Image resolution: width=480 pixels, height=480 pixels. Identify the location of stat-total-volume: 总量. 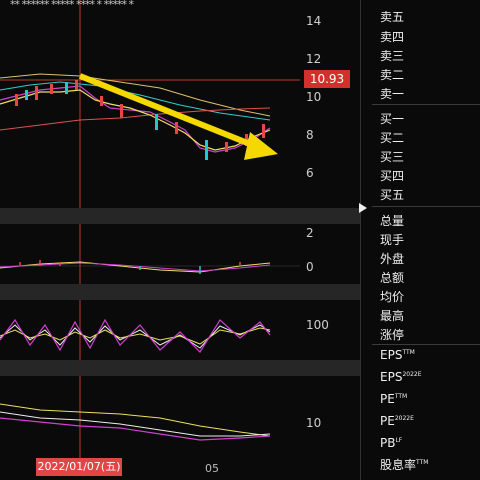
(392, 221).